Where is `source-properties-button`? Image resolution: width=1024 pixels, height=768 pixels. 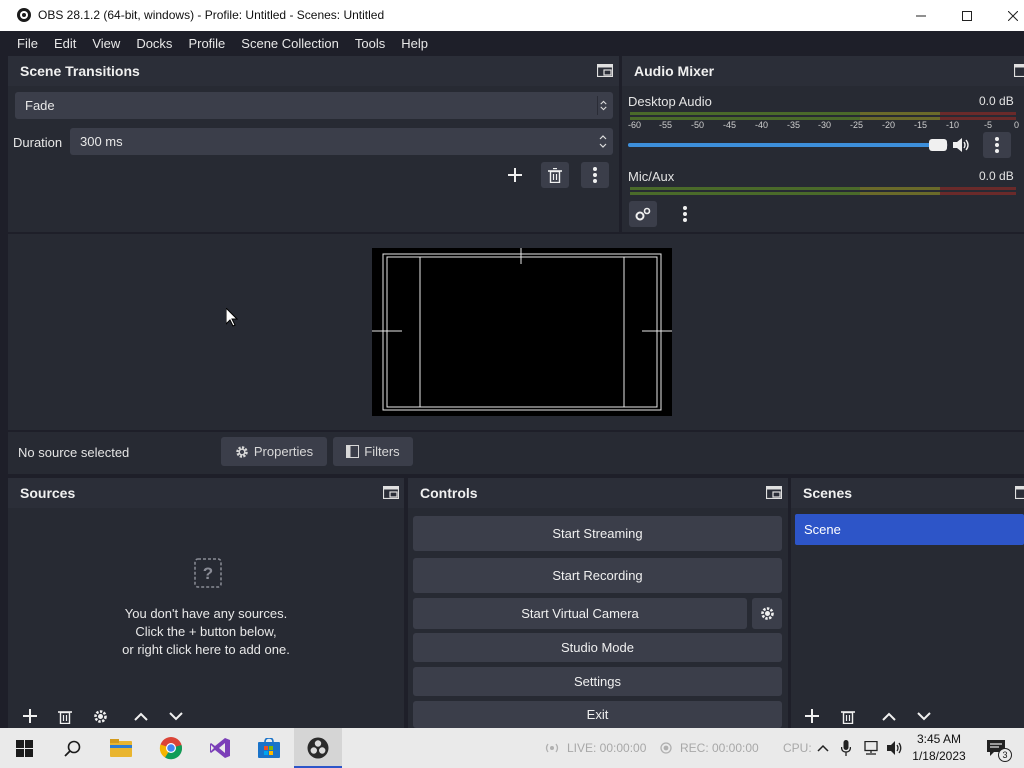
source-properties-button is located at coordinates (100, 716).